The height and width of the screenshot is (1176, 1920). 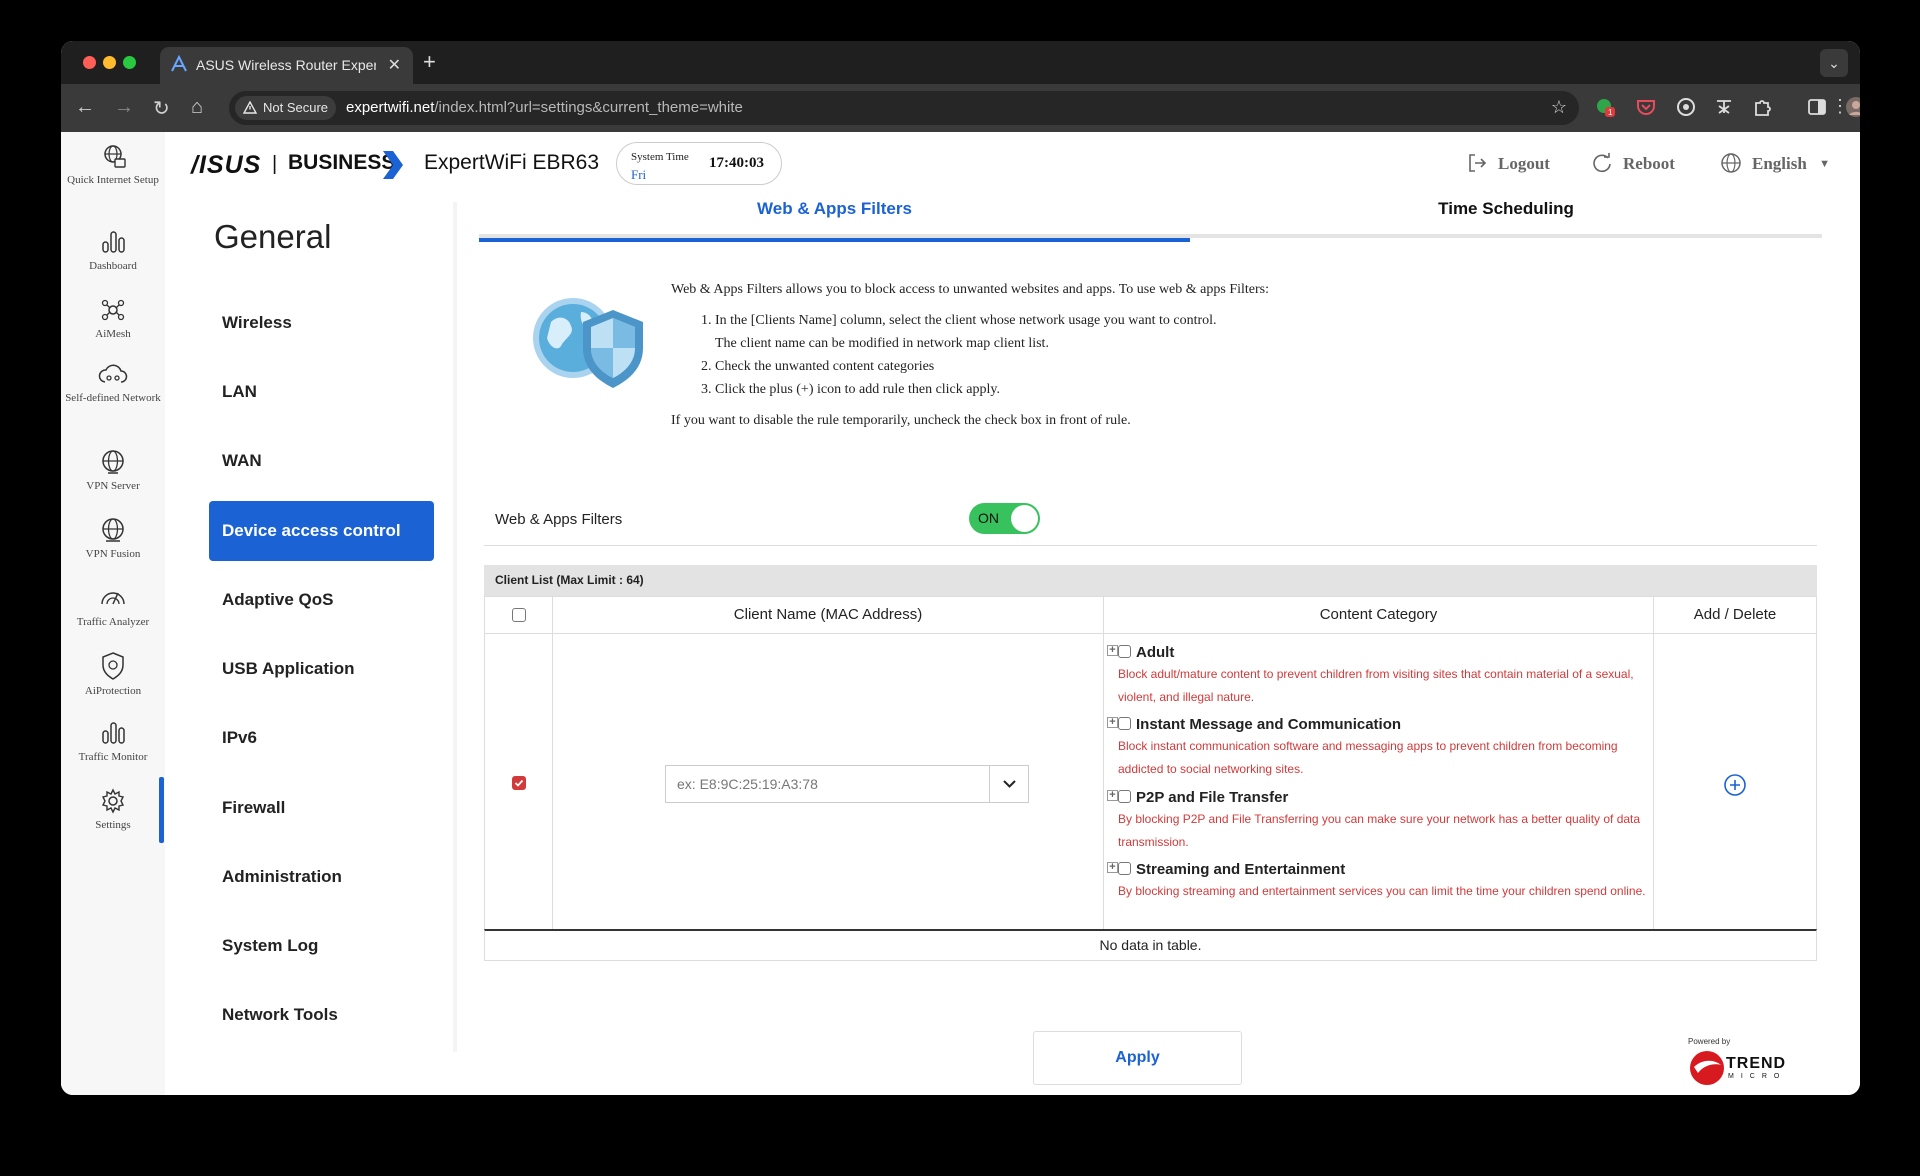 I want to click on close-tab-icon: ✕, so click(x=394, y=65).